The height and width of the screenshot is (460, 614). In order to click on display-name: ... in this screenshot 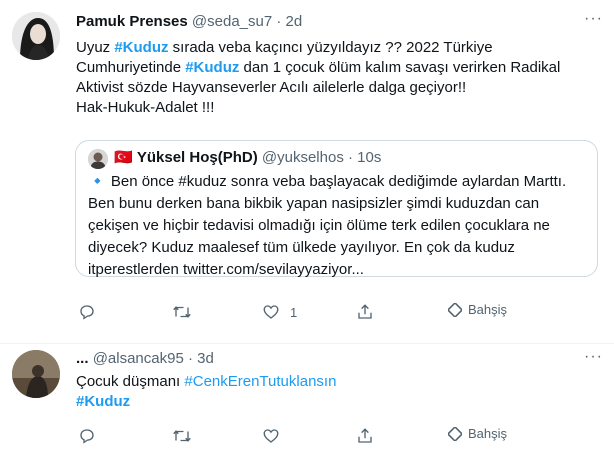, I will do `click(82, 358)`.